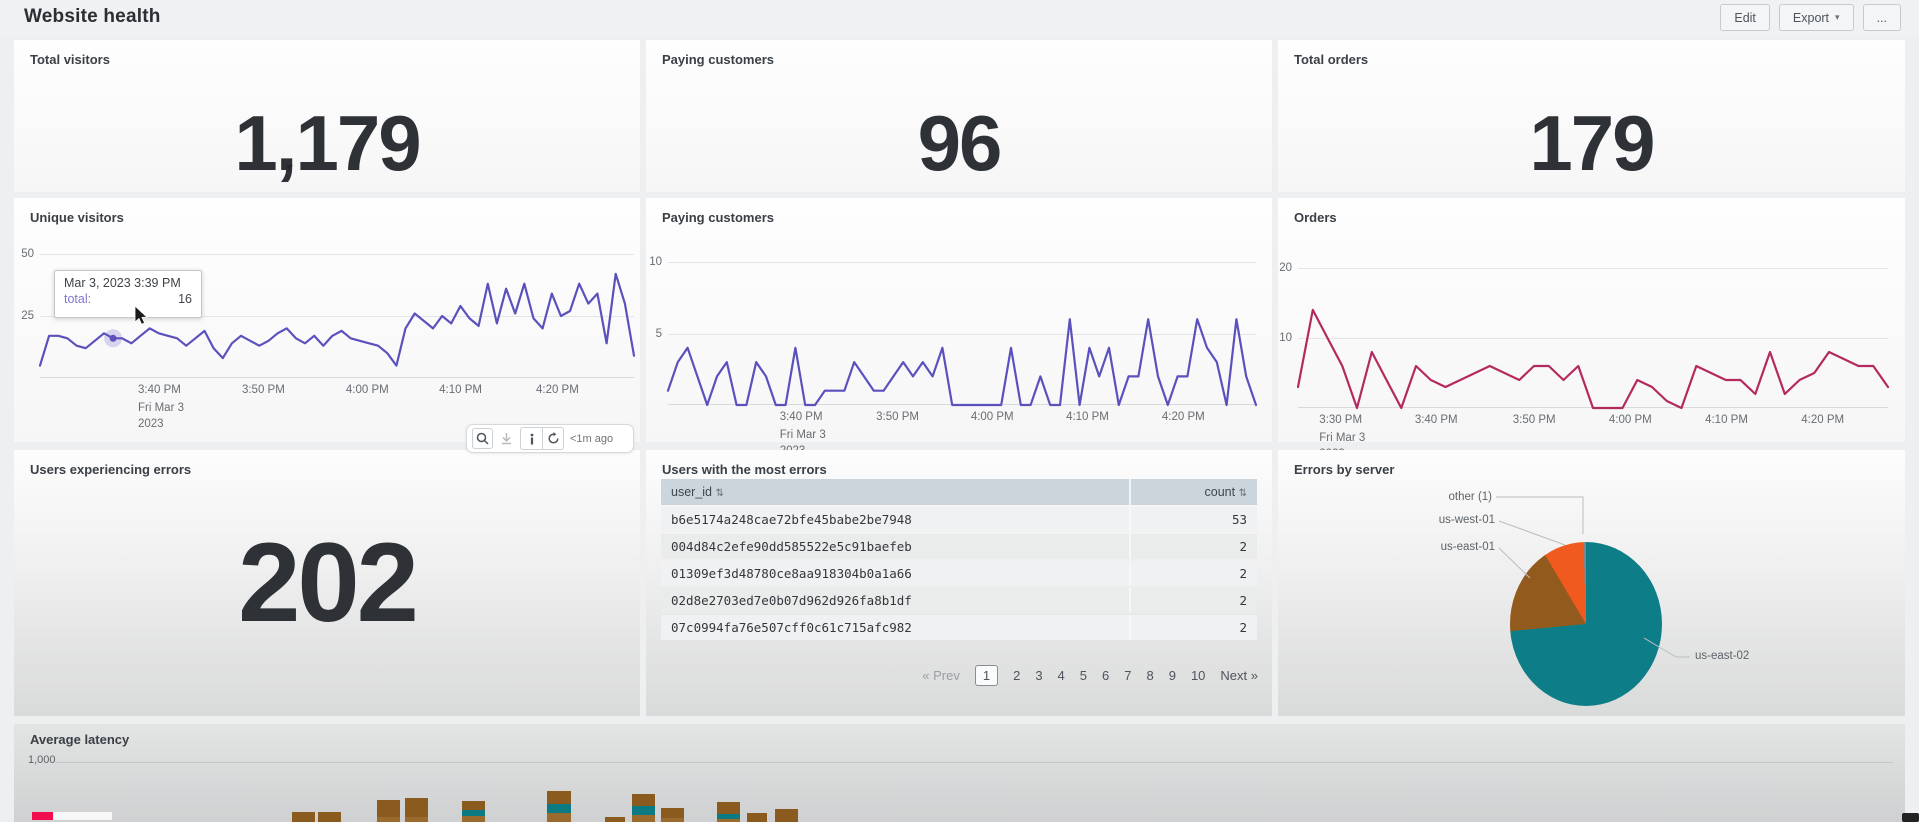 The image size is (1919, 822). I want to click on table-row: 07c0994fa76e507cff0c61c715afc982 2, so click(959, 627).